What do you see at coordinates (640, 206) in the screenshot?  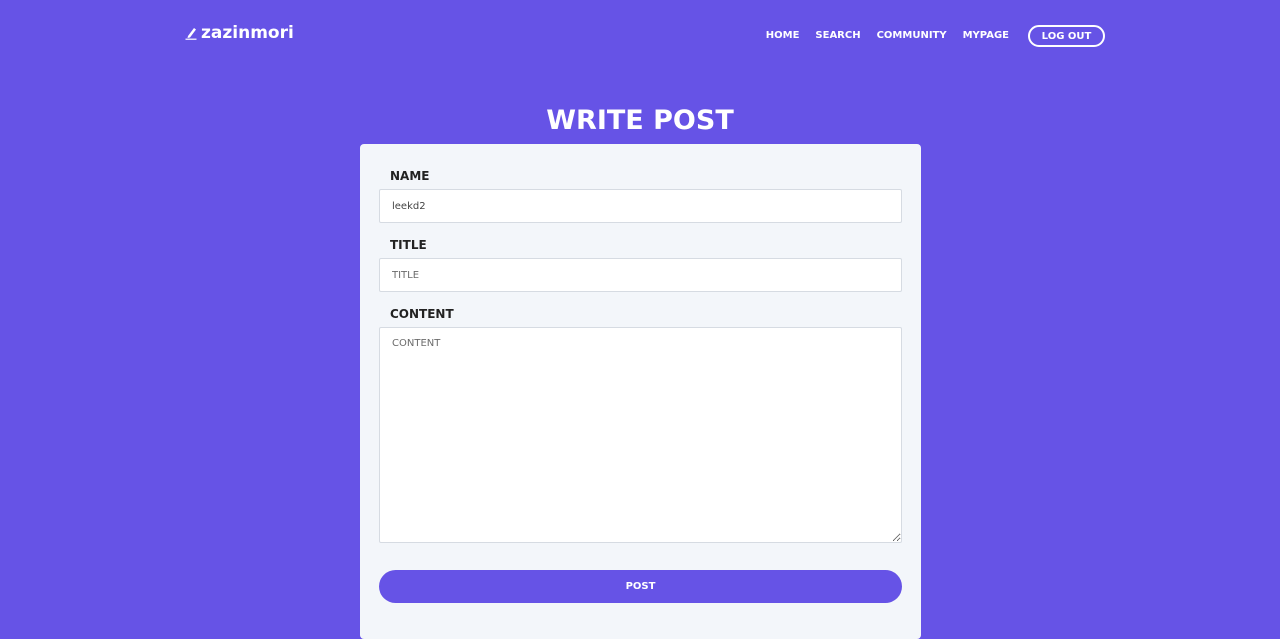 I see `name-field` at bounding box center [640, 206].